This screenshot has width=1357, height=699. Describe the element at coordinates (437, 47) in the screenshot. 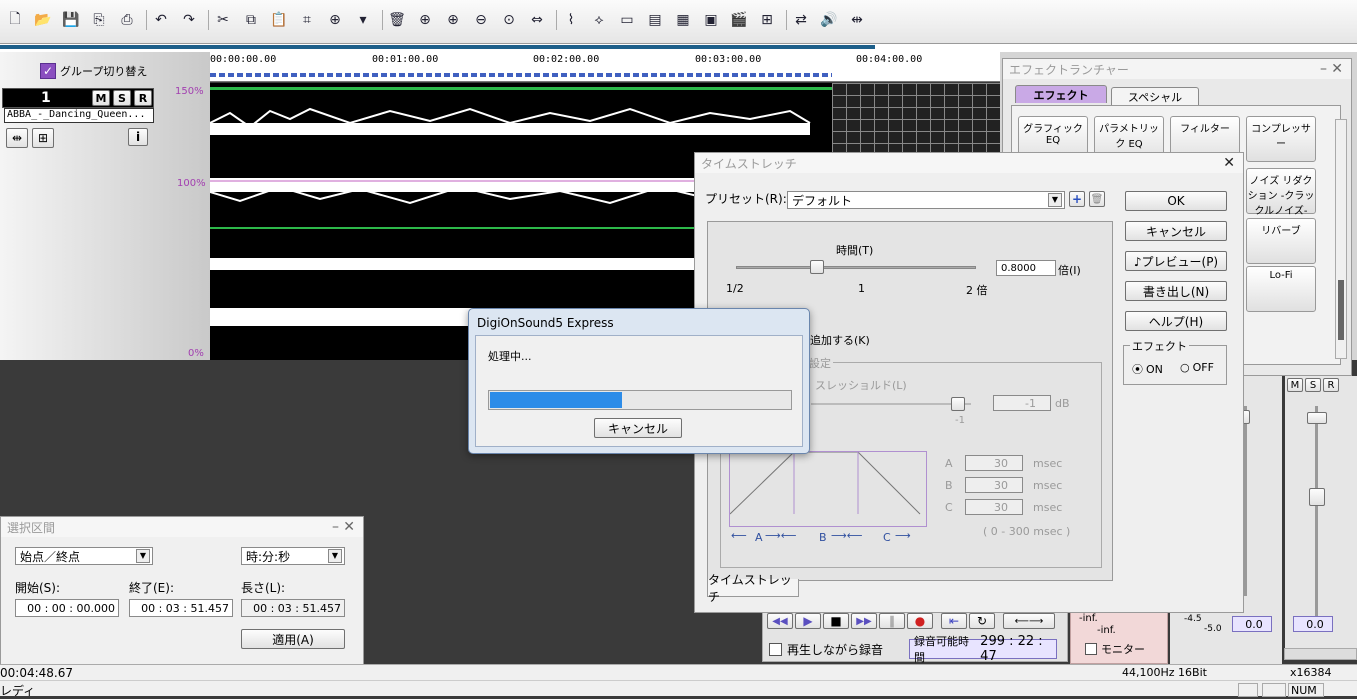

I see `overview-bar` at that location.